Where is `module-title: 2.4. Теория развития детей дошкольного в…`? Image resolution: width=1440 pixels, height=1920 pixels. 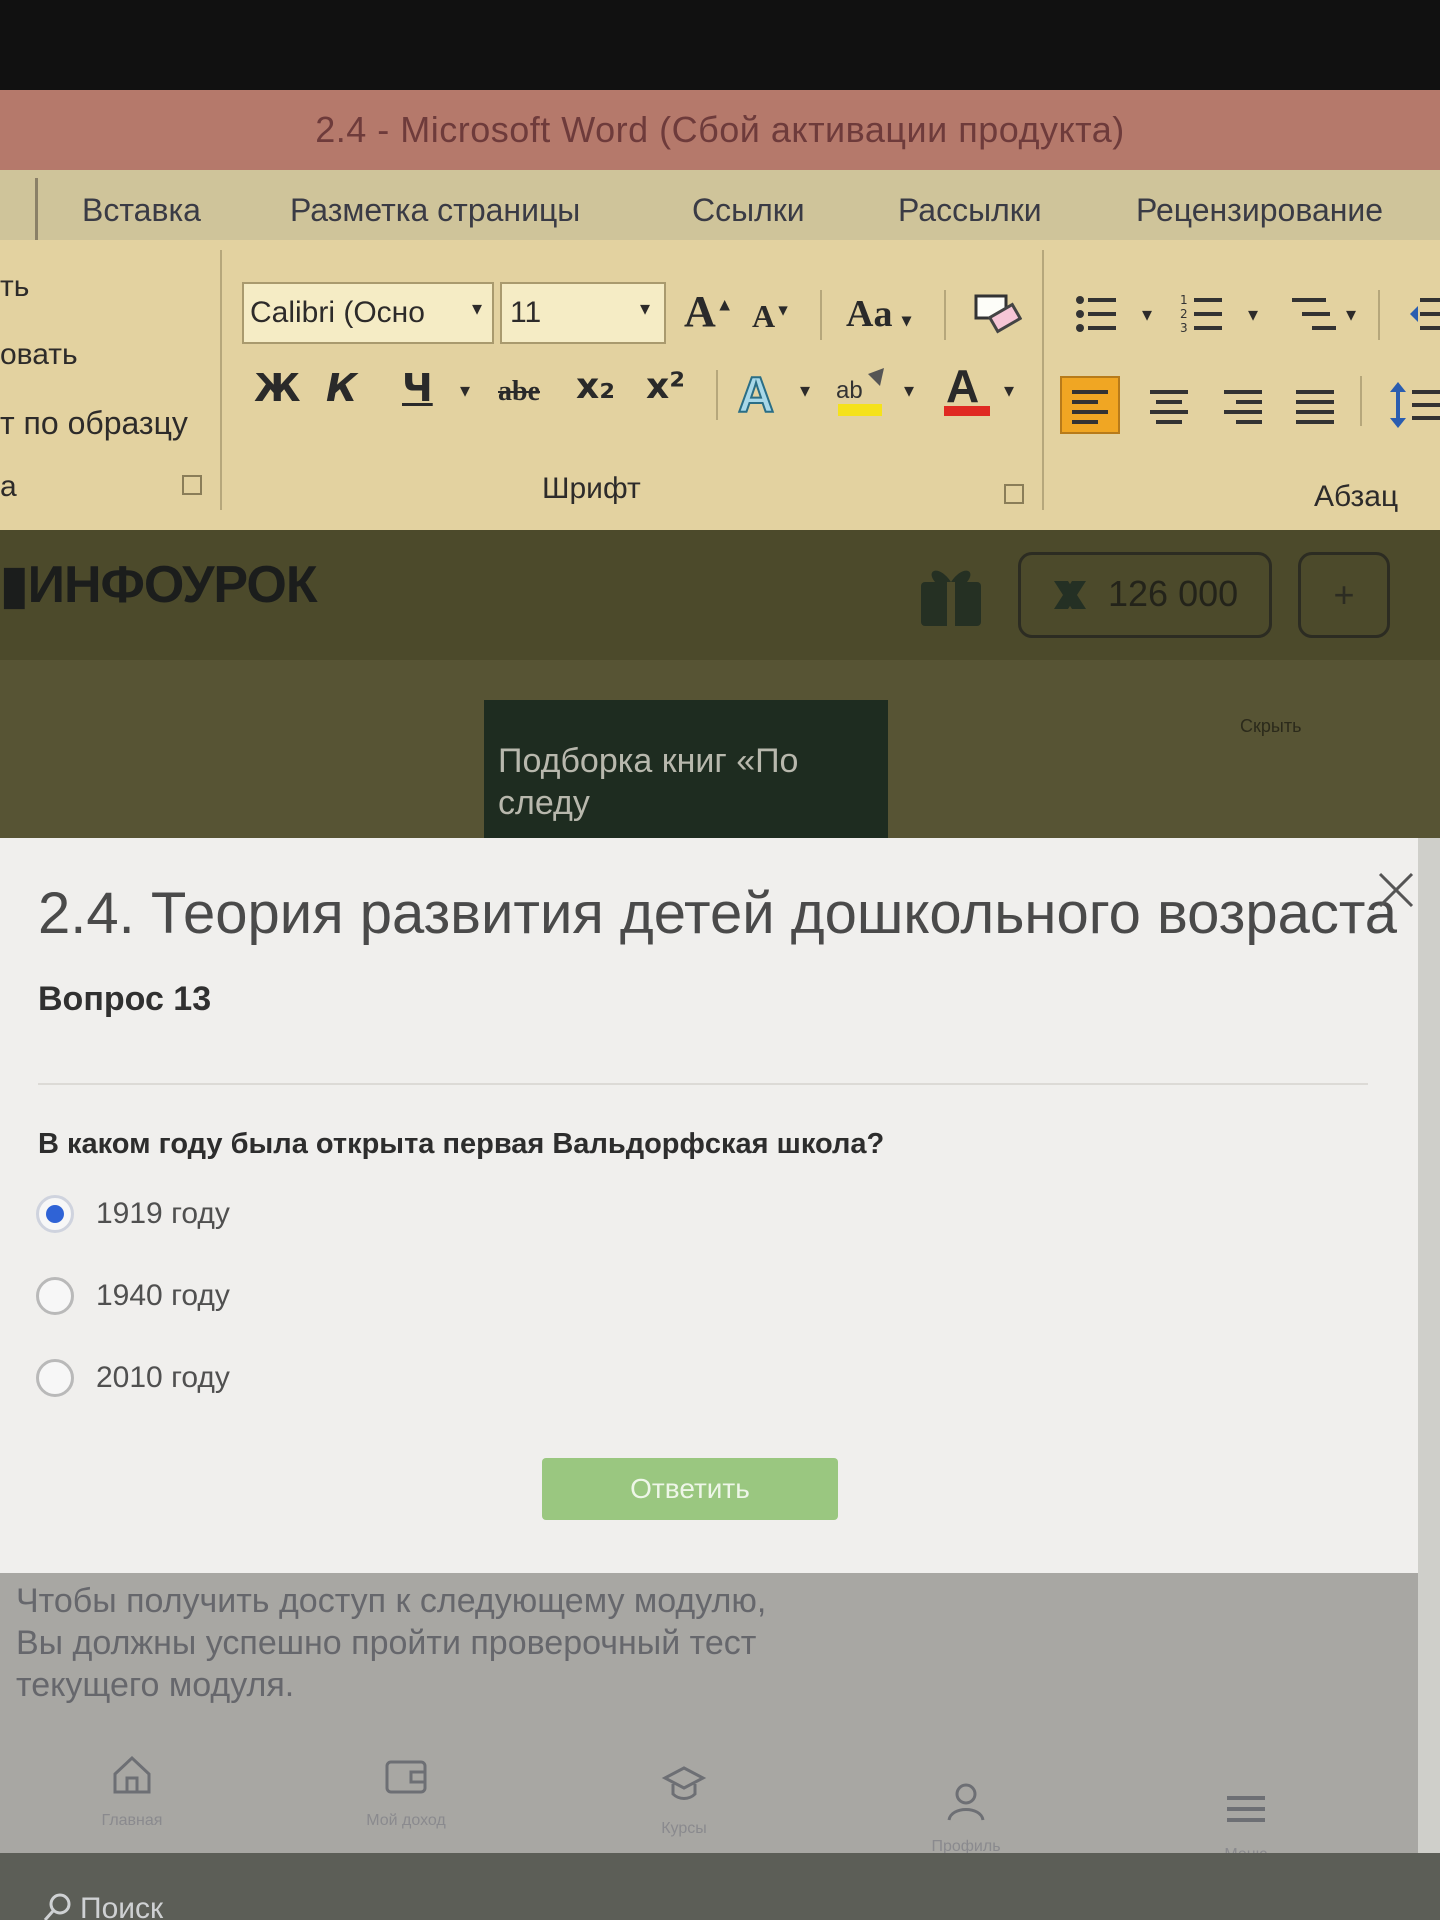 module-title: 2.4. Теория развития детей дошкольного в… is located at coordinates (718, 913).